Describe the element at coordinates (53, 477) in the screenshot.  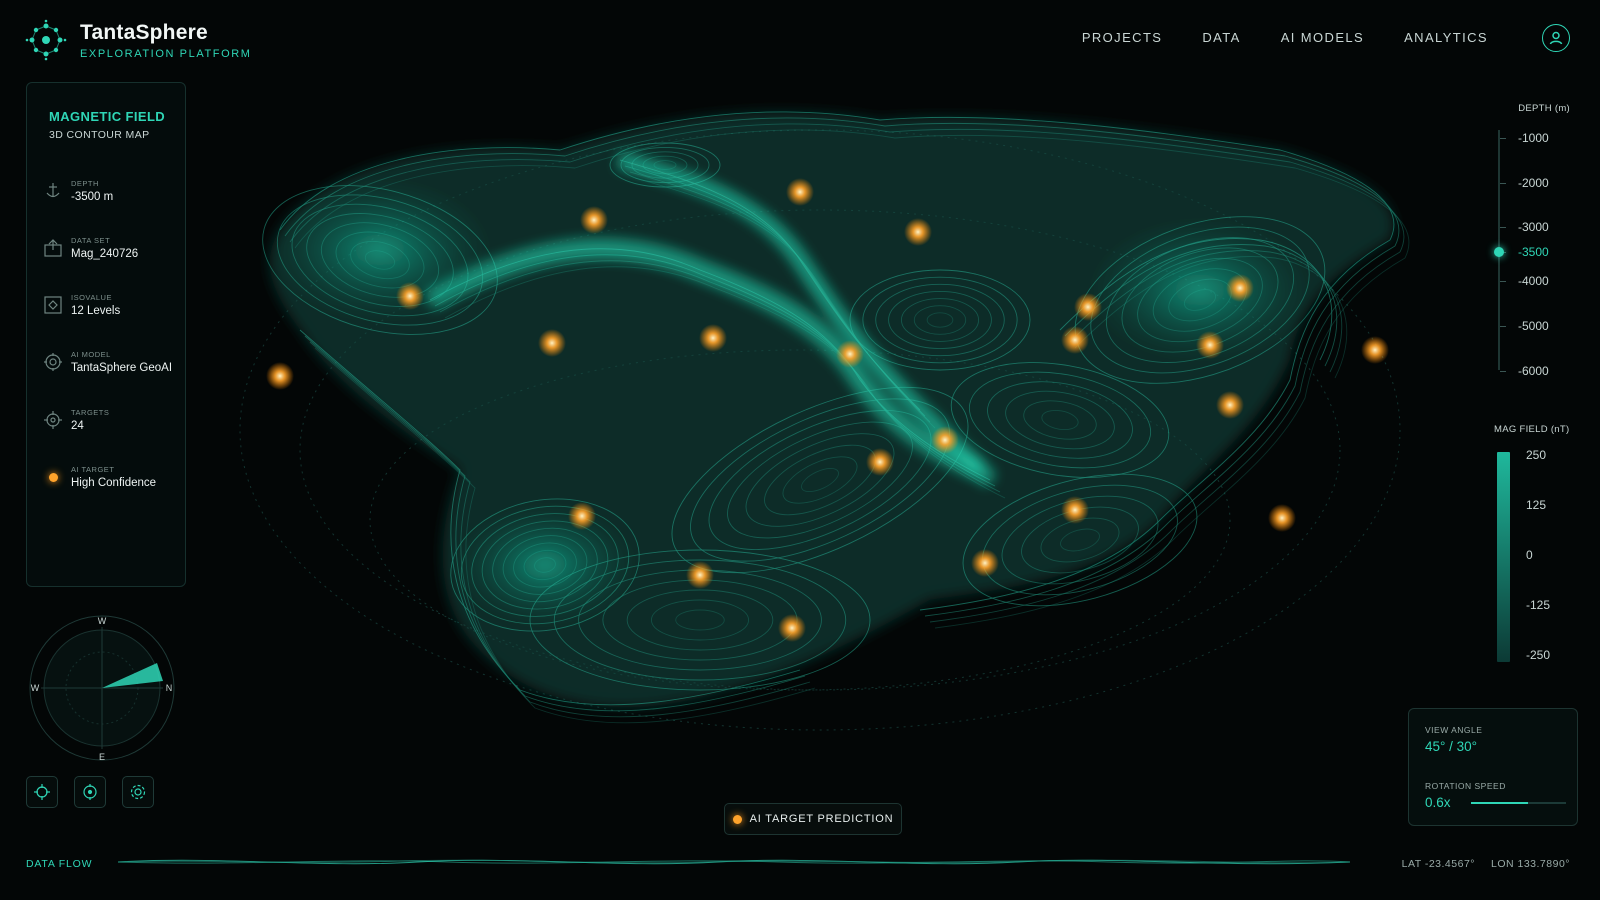
I see `target-dot-icon` at that location.